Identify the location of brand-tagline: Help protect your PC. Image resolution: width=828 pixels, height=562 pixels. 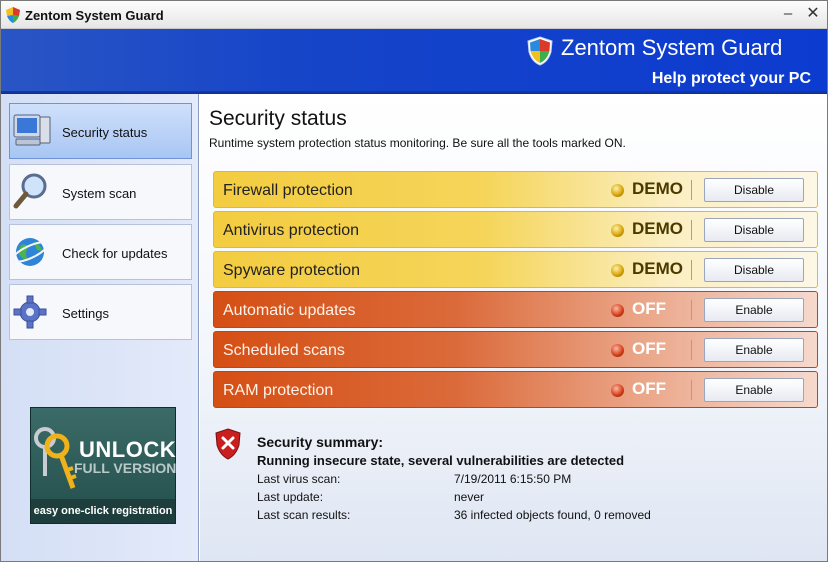
(731, 78).